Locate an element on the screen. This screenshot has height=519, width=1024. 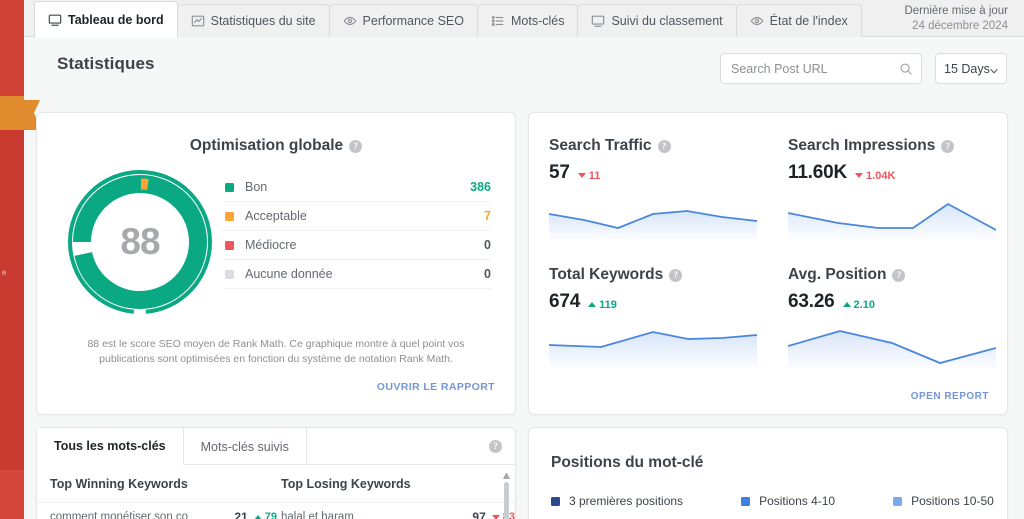
search-post-url-box is located at coordinates (821, 68).